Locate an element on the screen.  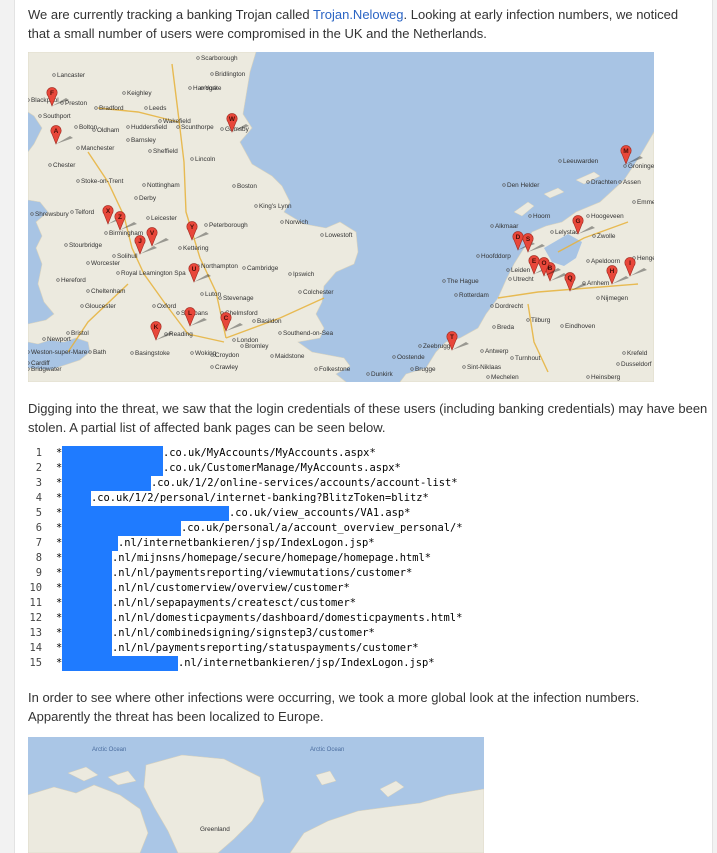
marker-letter: X is located at coordinates (108, 211).